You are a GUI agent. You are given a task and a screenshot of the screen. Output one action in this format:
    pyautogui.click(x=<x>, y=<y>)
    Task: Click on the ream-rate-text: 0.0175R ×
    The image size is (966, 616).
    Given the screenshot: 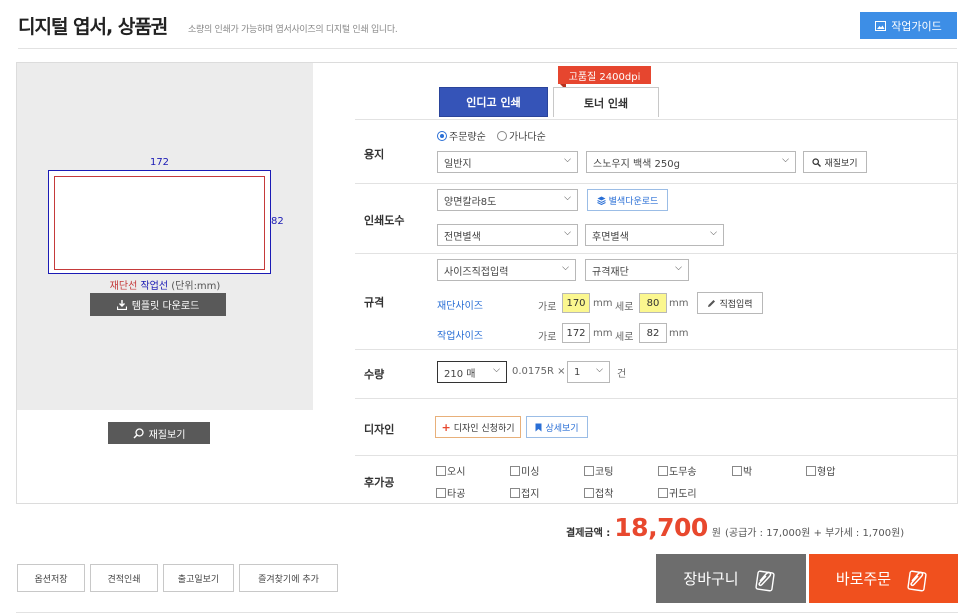 What is the action you would take?
    pyautogui.click(x=539, y=371)
    